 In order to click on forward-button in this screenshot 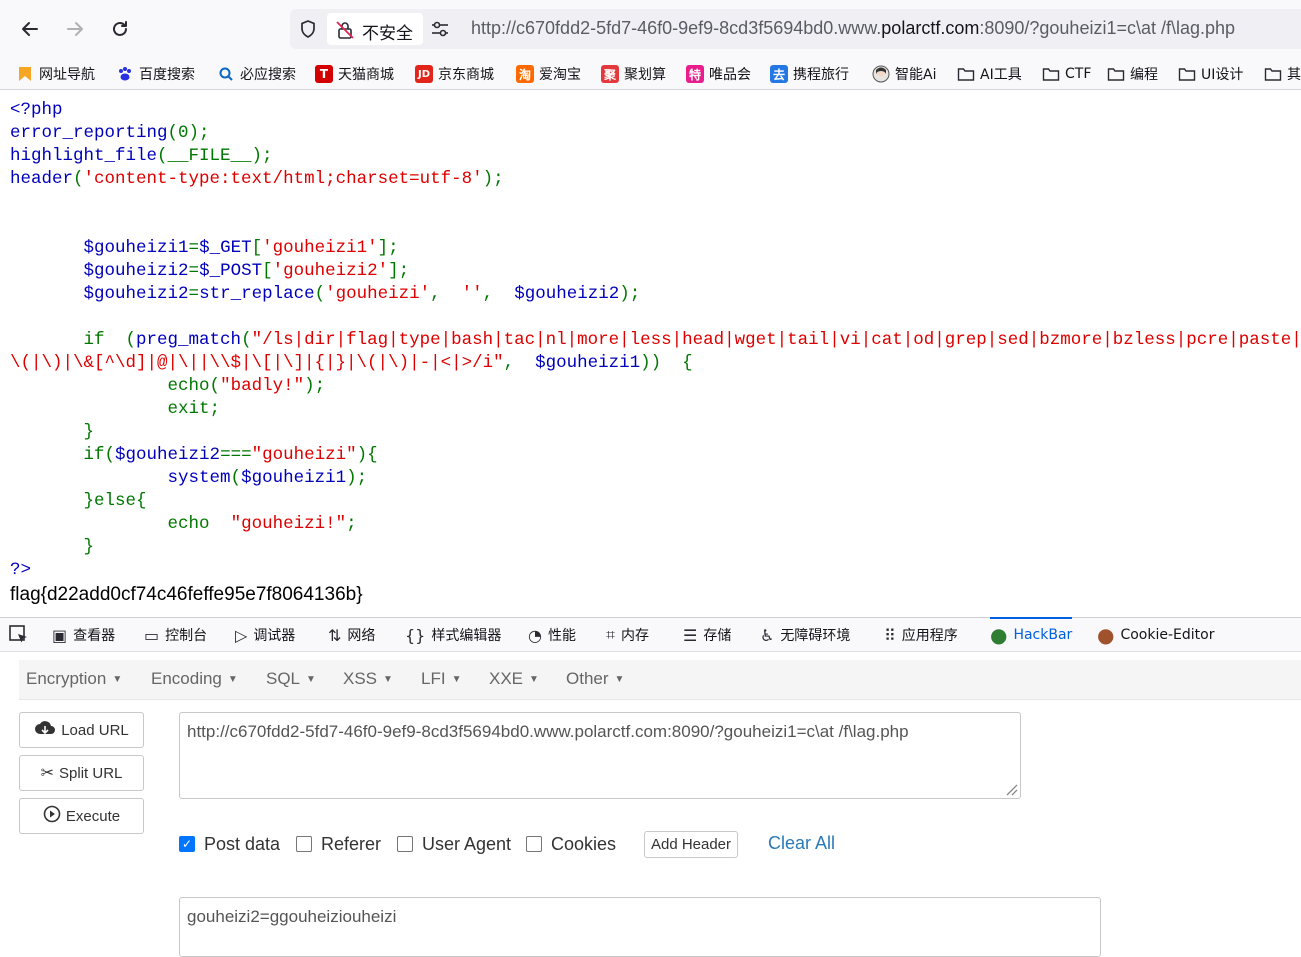, I will do `click(75, 29)`.